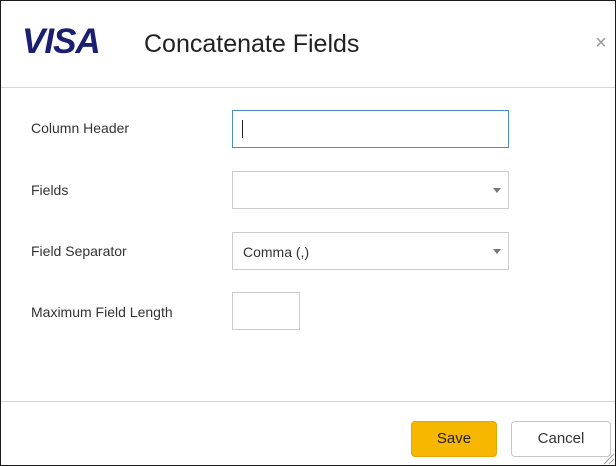 This screenshot has width=616, height=466. What do you see at coordinates (61, 41) in the screenshot?
I see `visa-logo: VISA` at bounding box center [61, 41].